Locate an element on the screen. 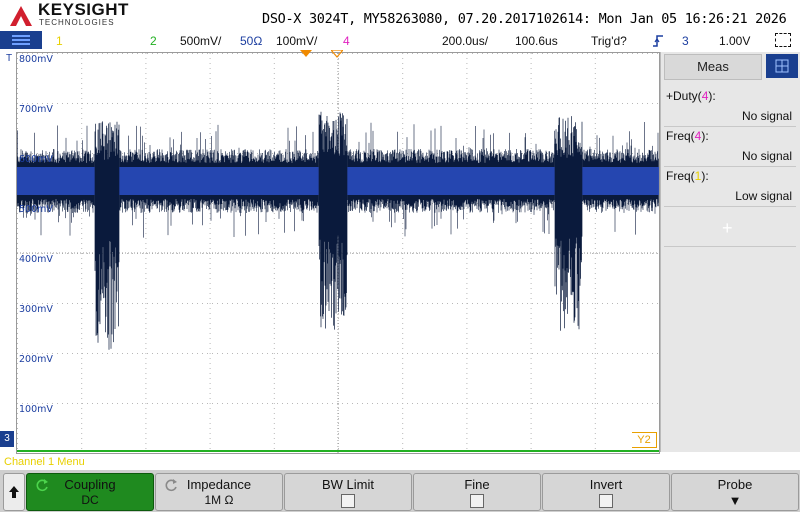  add-measurement-button: + is located at coordinates (727, 228).